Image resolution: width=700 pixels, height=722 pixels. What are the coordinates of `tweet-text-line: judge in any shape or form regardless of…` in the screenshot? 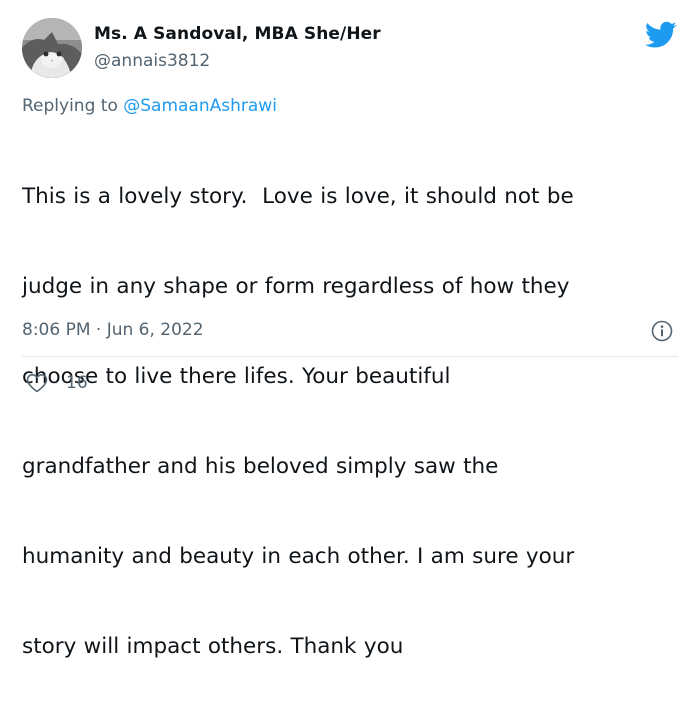 It's located at (296, 286).